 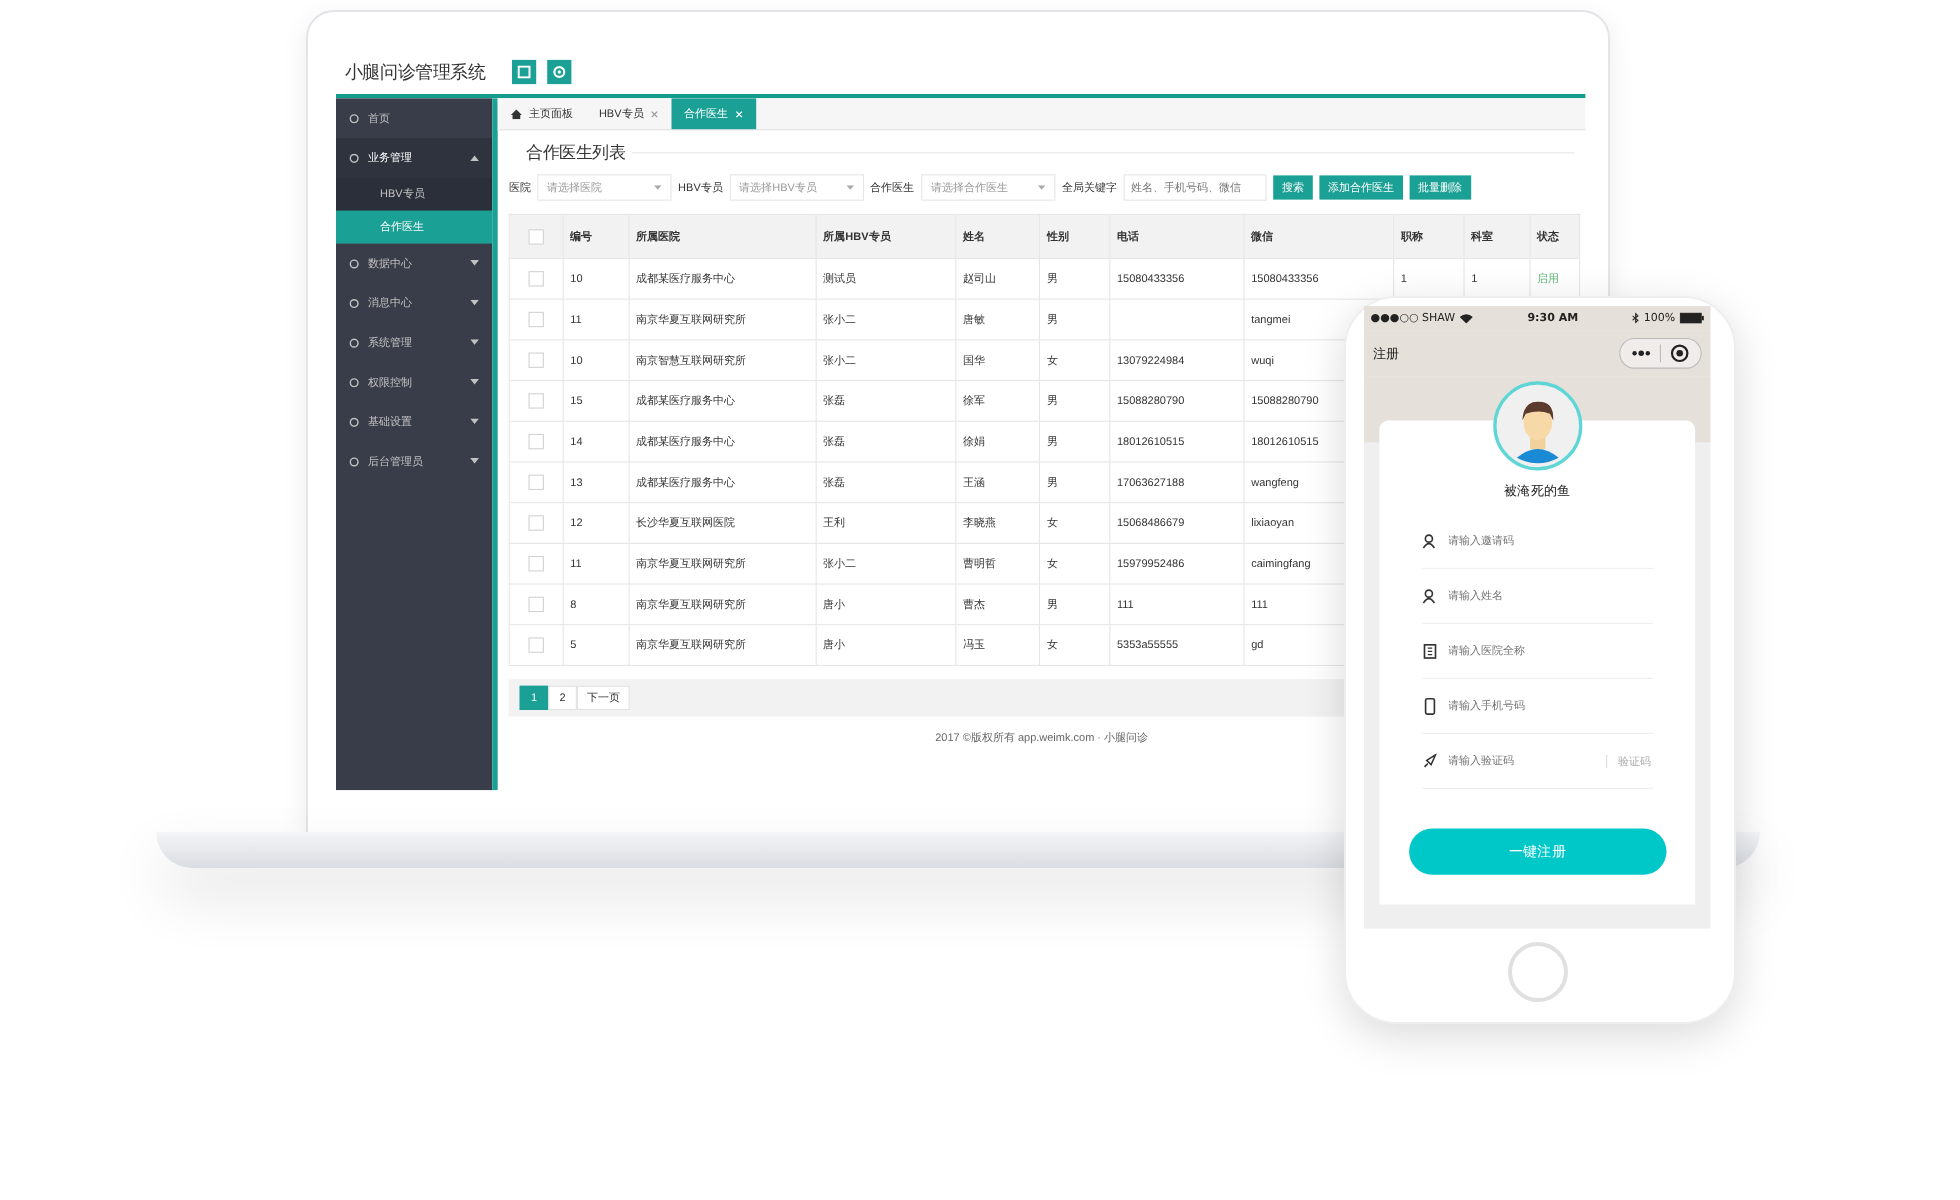 I want to click on mobile-phone-icon, so click(x=1429, y=706).